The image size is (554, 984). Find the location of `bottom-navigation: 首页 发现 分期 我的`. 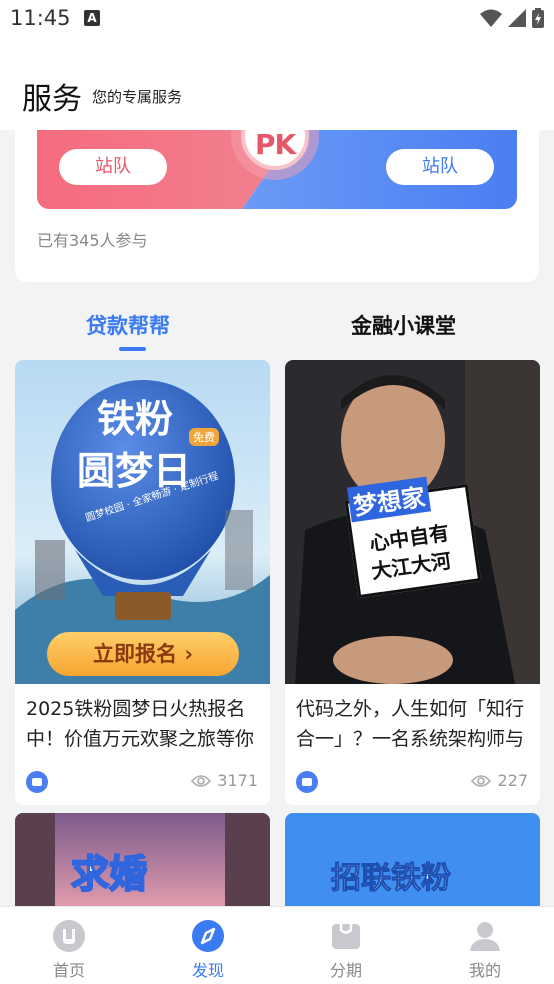

bottom-navigation: 首页 发现 分期 我的 is located at coordinates (277, 945).